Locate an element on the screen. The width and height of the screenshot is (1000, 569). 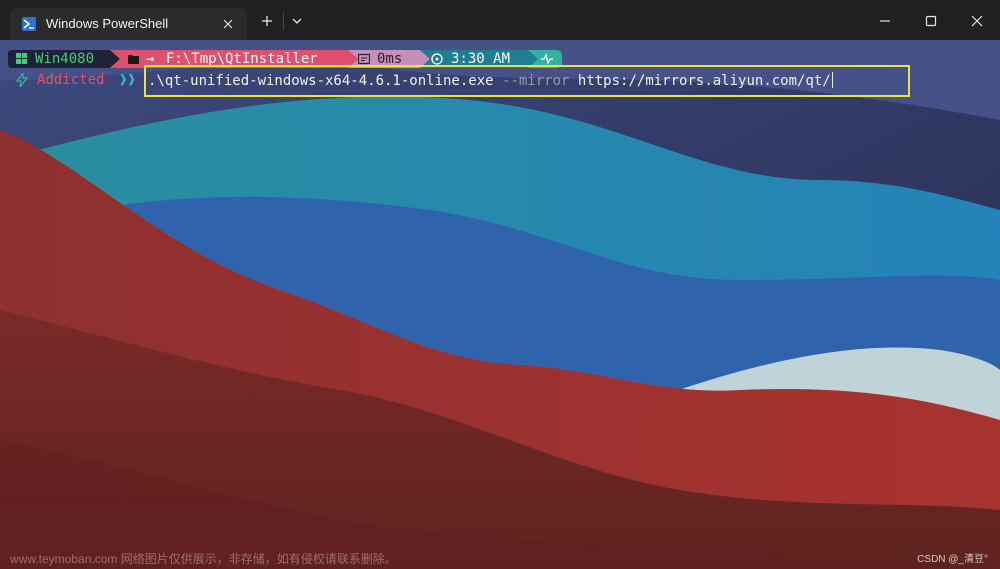
powershell-icon is located at coordinates (29, 24).